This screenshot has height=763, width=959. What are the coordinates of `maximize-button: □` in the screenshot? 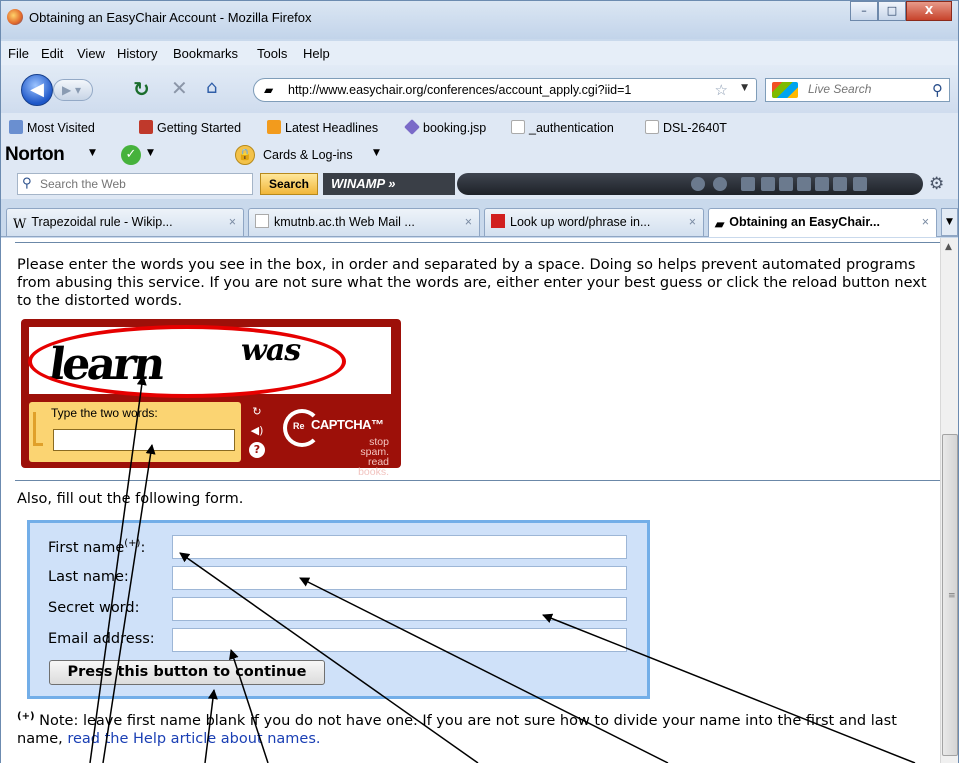 It's located at (892, 11).